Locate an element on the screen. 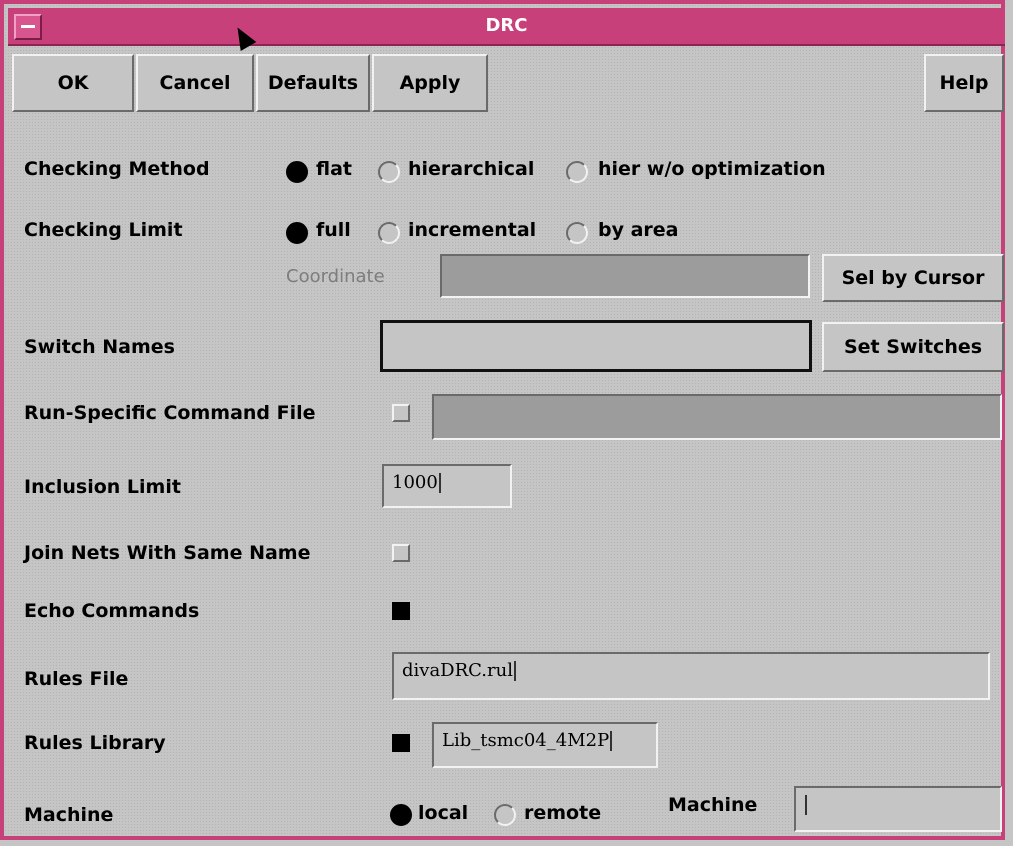 The image size is (1013, 846). radio-hier-wo-optimization is located at coordinates (577, 172).